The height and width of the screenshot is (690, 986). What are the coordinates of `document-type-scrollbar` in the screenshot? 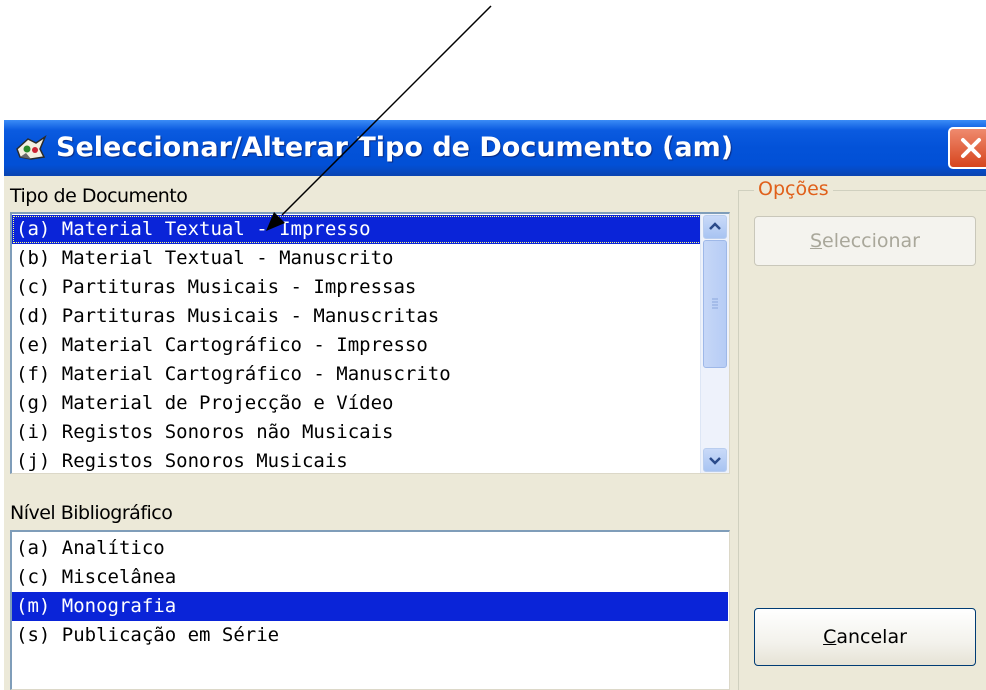 It's located at (714, 343).